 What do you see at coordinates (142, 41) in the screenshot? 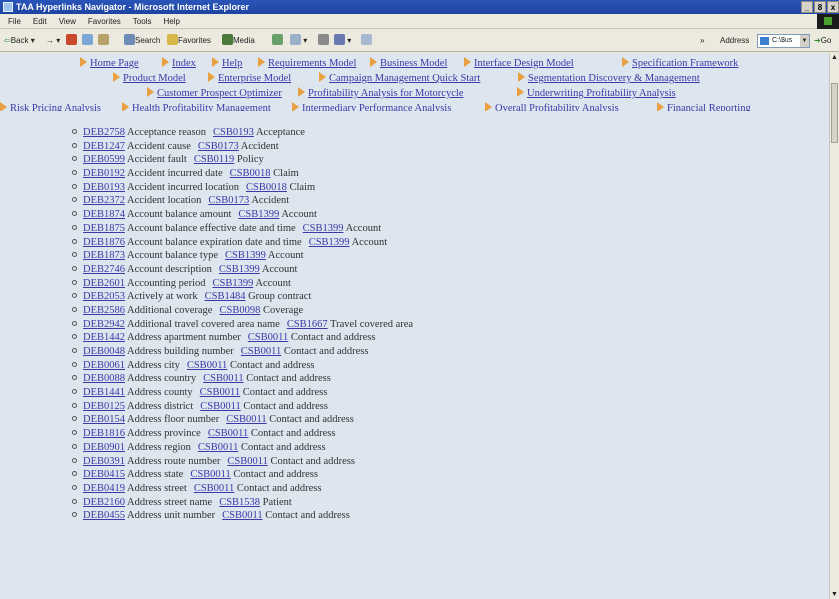
I see `search-button: Search` at bounding box center [142, 41].